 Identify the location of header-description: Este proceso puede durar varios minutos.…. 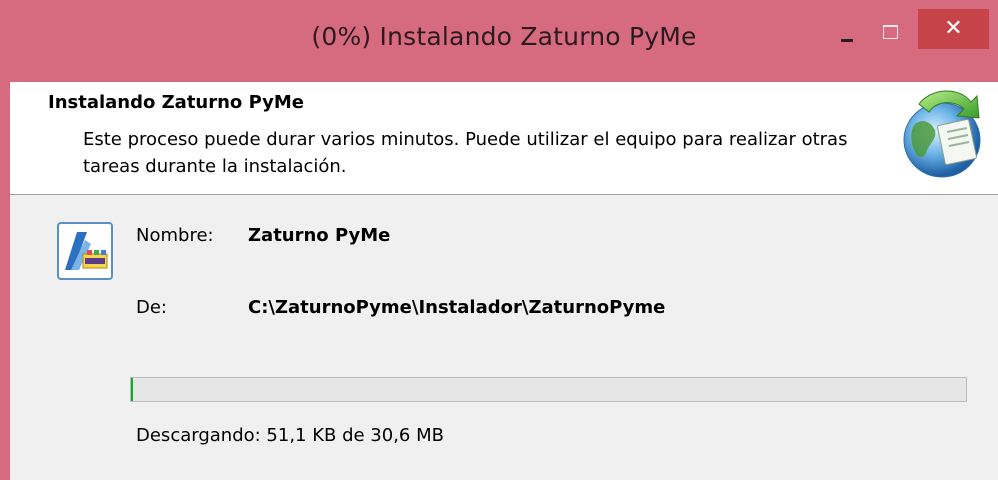
(465, 153).